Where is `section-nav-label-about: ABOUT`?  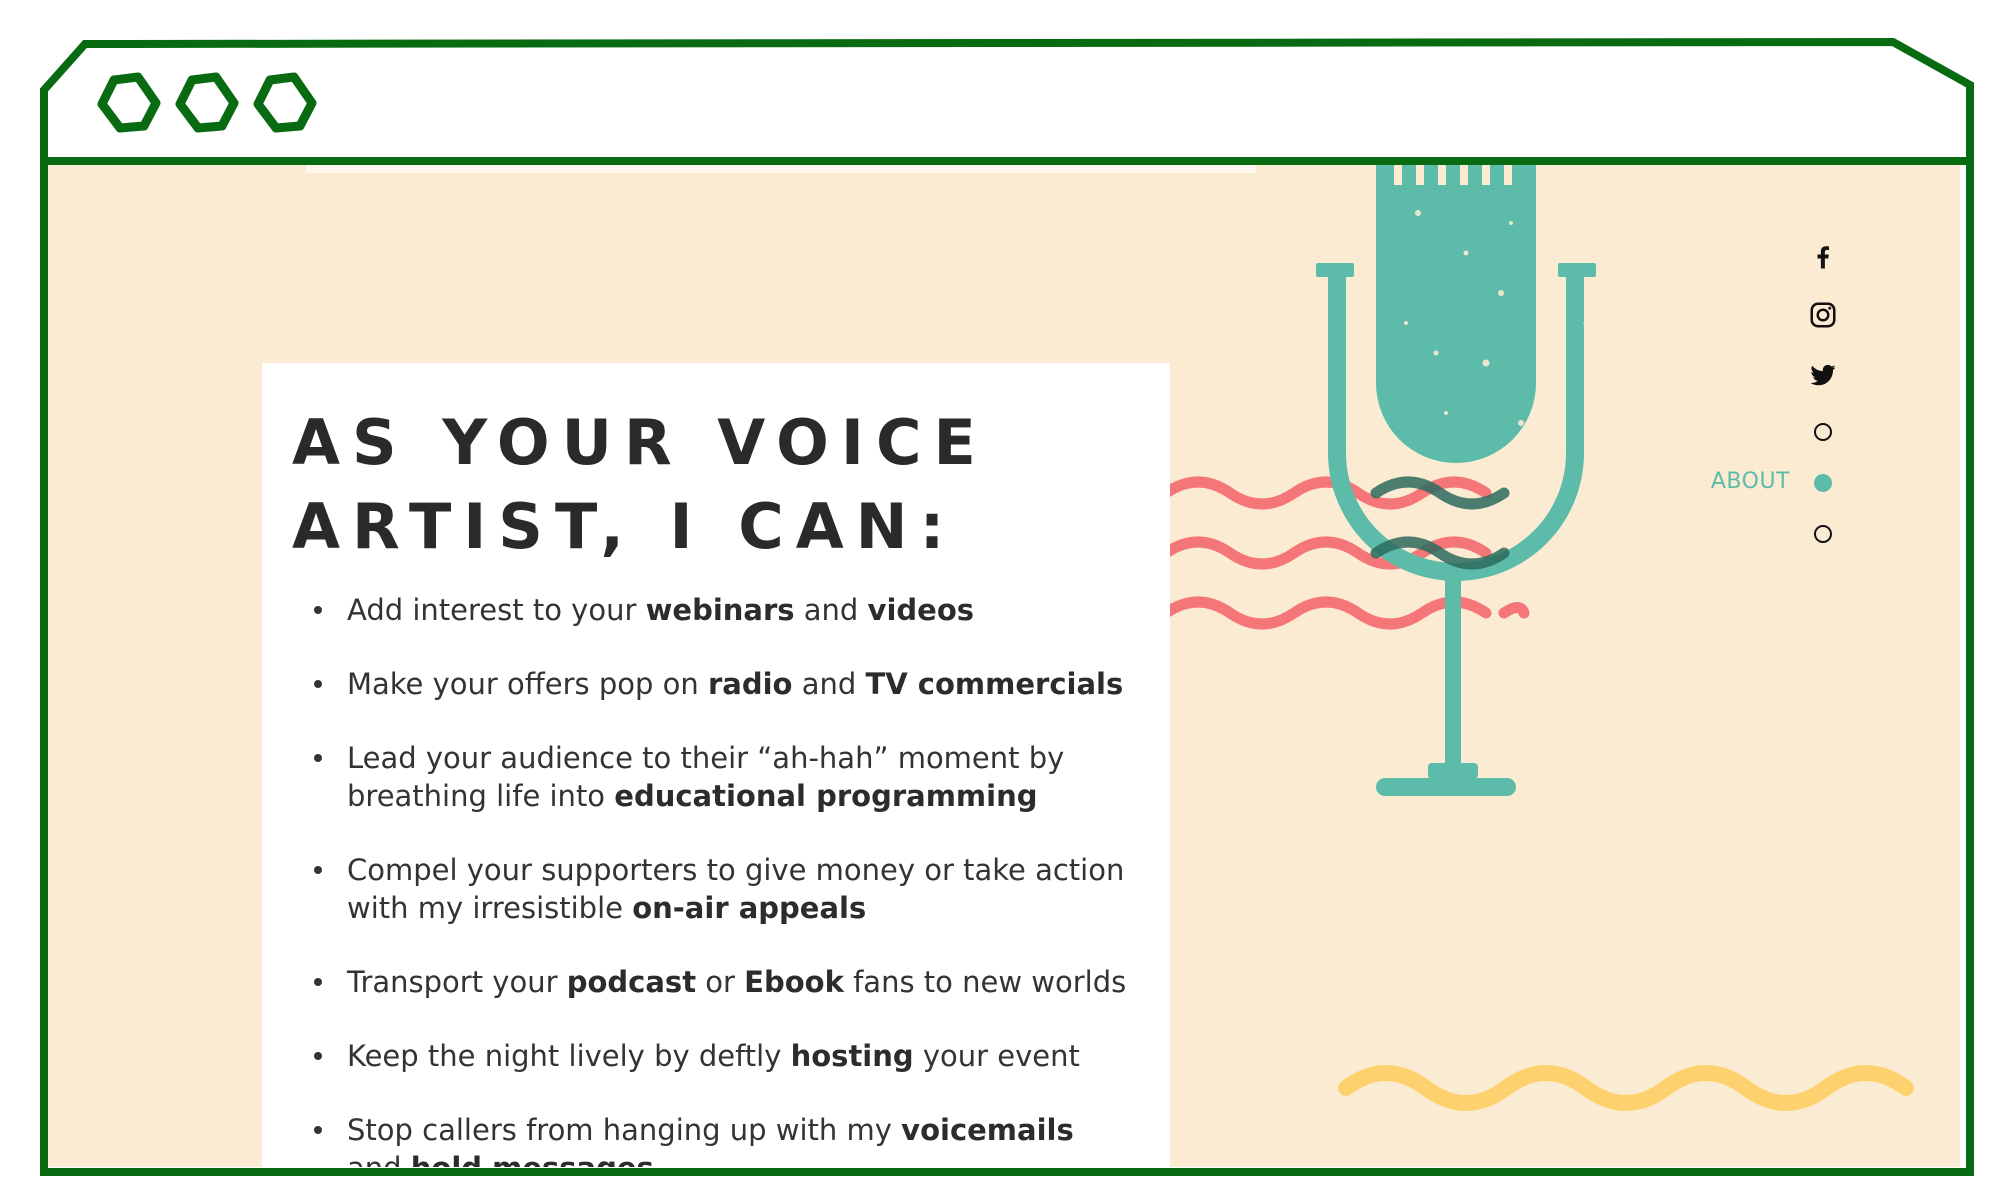 section-nav-label-about: ABOUT is located at coordinates (1750, 482).